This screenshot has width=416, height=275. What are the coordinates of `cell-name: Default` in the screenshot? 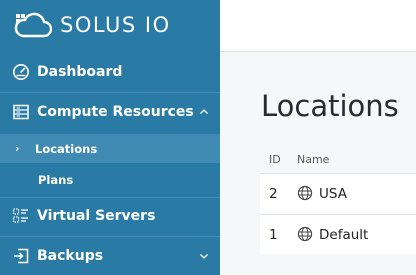 It's located at (343, 235).